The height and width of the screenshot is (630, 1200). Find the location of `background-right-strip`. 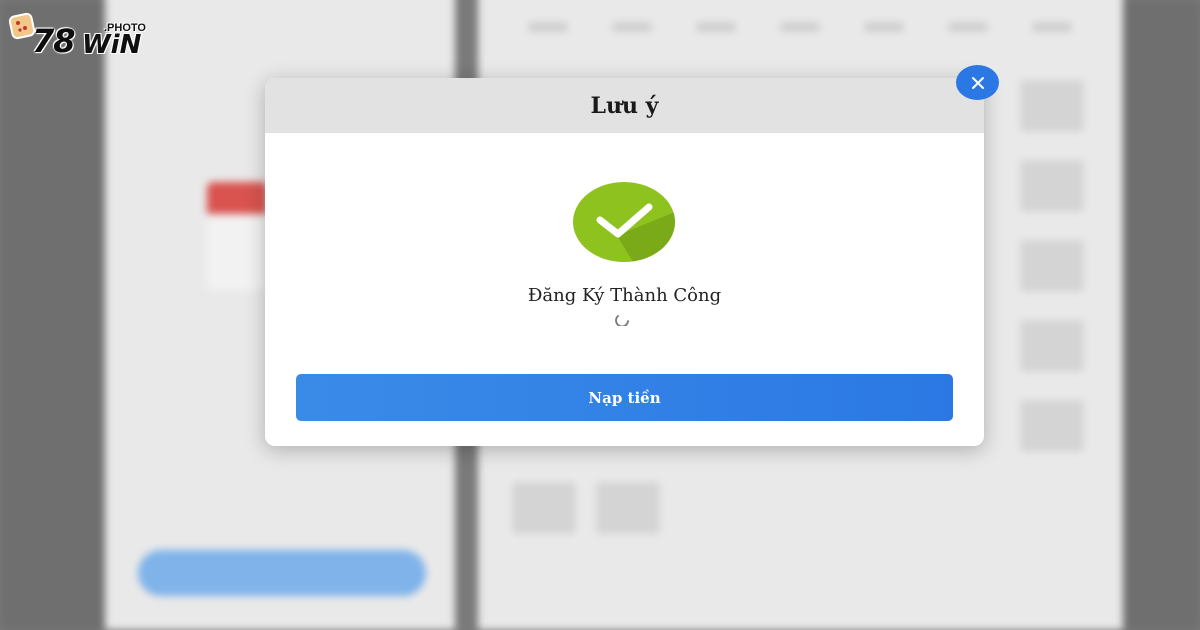

background-right-strip is located at coordinates (1161, 315).